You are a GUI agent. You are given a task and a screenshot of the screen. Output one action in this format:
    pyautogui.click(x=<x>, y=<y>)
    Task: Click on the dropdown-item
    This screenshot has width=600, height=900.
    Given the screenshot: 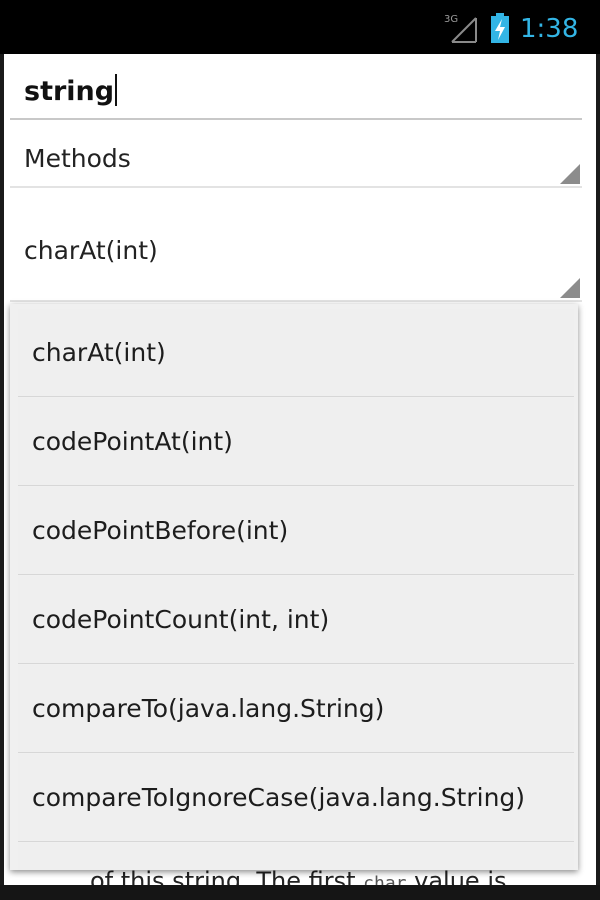 What is the action you would take?
    pyautogui.click(x=296, y=856)
    